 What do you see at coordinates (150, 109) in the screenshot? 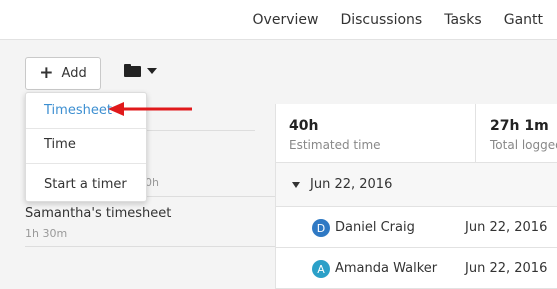
I see `red-arrow-annotation` at bounding box center [150, 109].